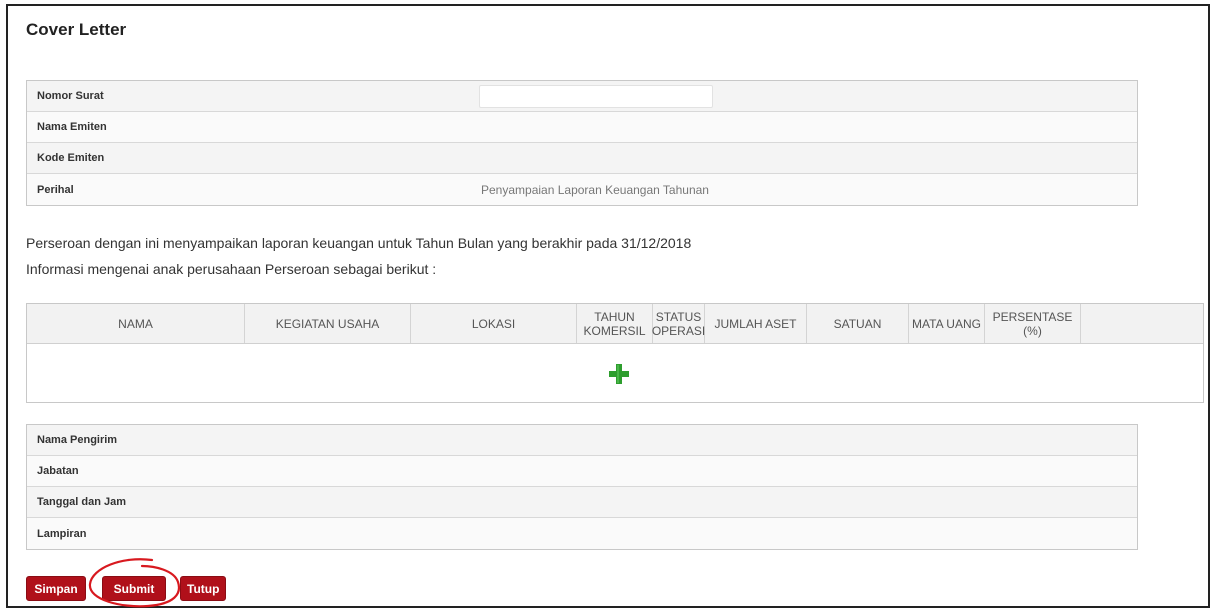 This screenshot has height=612, width=1216. Describe the element at coordinates (70, 96) in the screenshot. I see `nomor-surat-label: Nomor Surat` at that location.